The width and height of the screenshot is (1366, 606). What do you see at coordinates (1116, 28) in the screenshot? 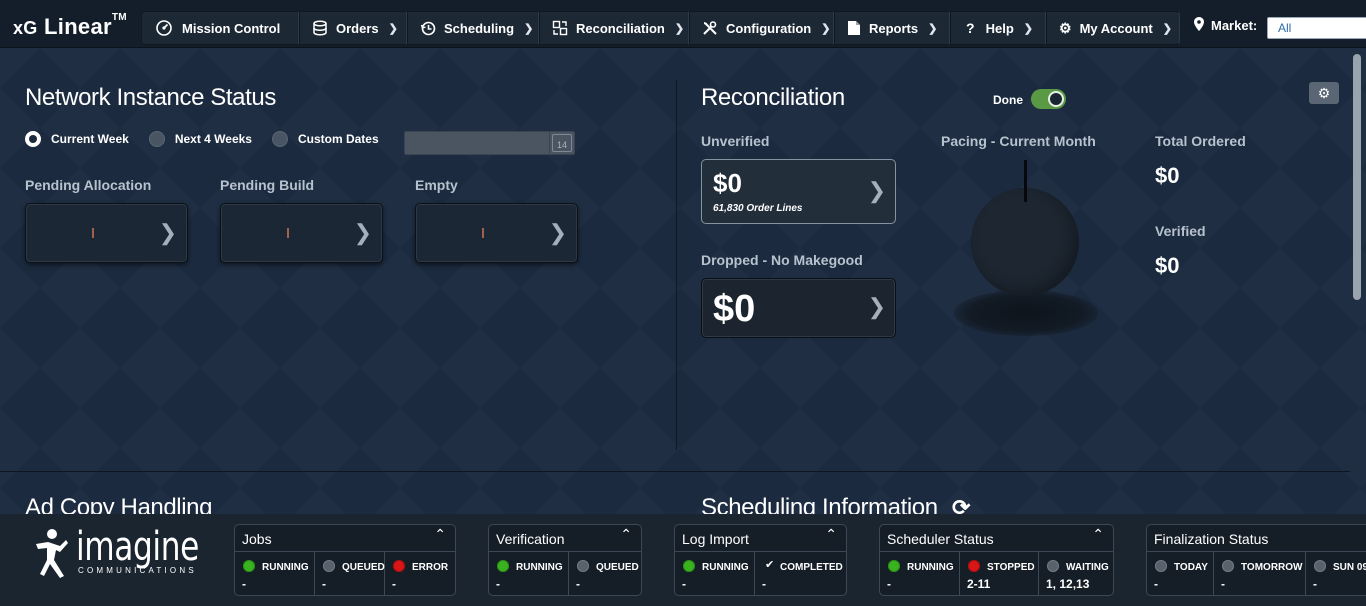
I see `nav-label: My Account` at bounding box center [1116, 28].